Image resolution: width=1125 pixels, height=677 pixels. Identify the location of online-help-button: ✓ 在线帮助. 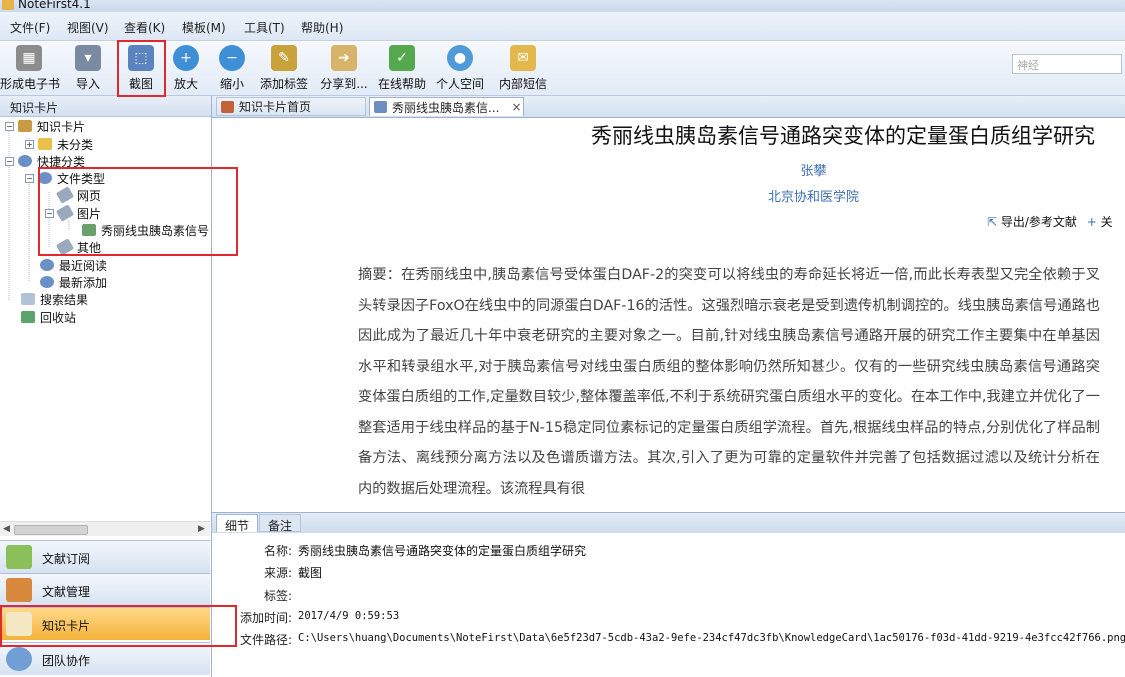
(402, 68).